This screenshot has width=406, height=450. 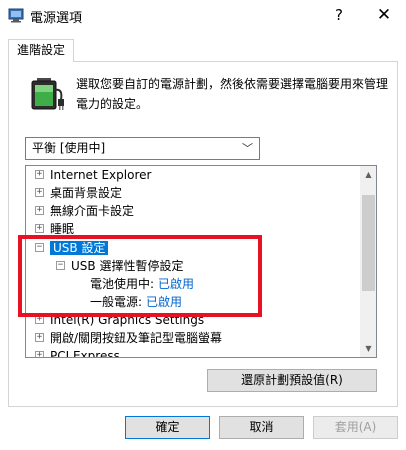 What do you see at coordinates (101, 175) in the screenshot?
I see `tree-item-label: Internet Explorer` at bounding box center [101, 175].